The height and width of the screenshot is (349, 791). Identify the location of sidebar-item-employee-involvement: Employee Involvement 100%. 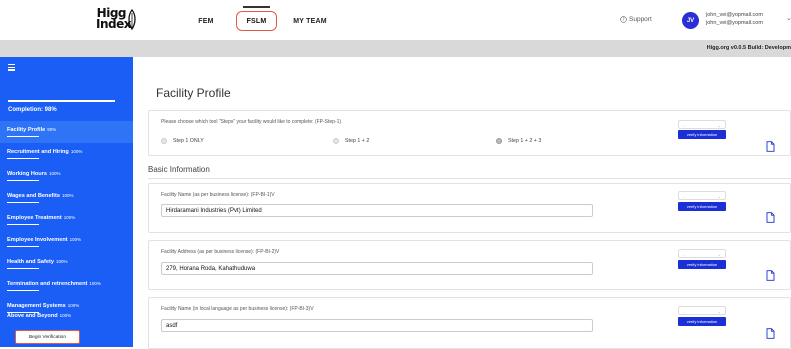
(66, 242).